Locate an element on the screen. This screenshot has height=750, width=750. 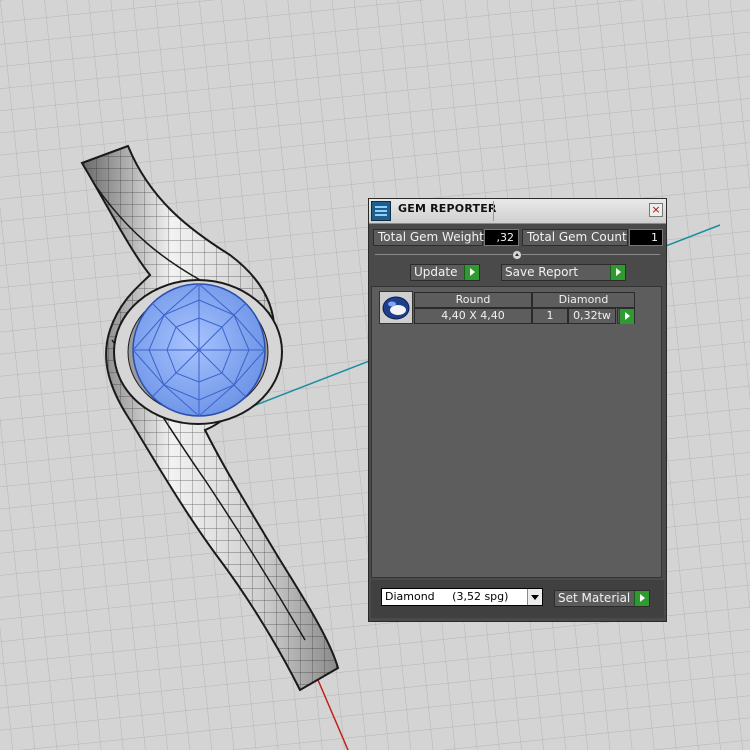
material-name: Diamond is located at coordinates (410, 596).